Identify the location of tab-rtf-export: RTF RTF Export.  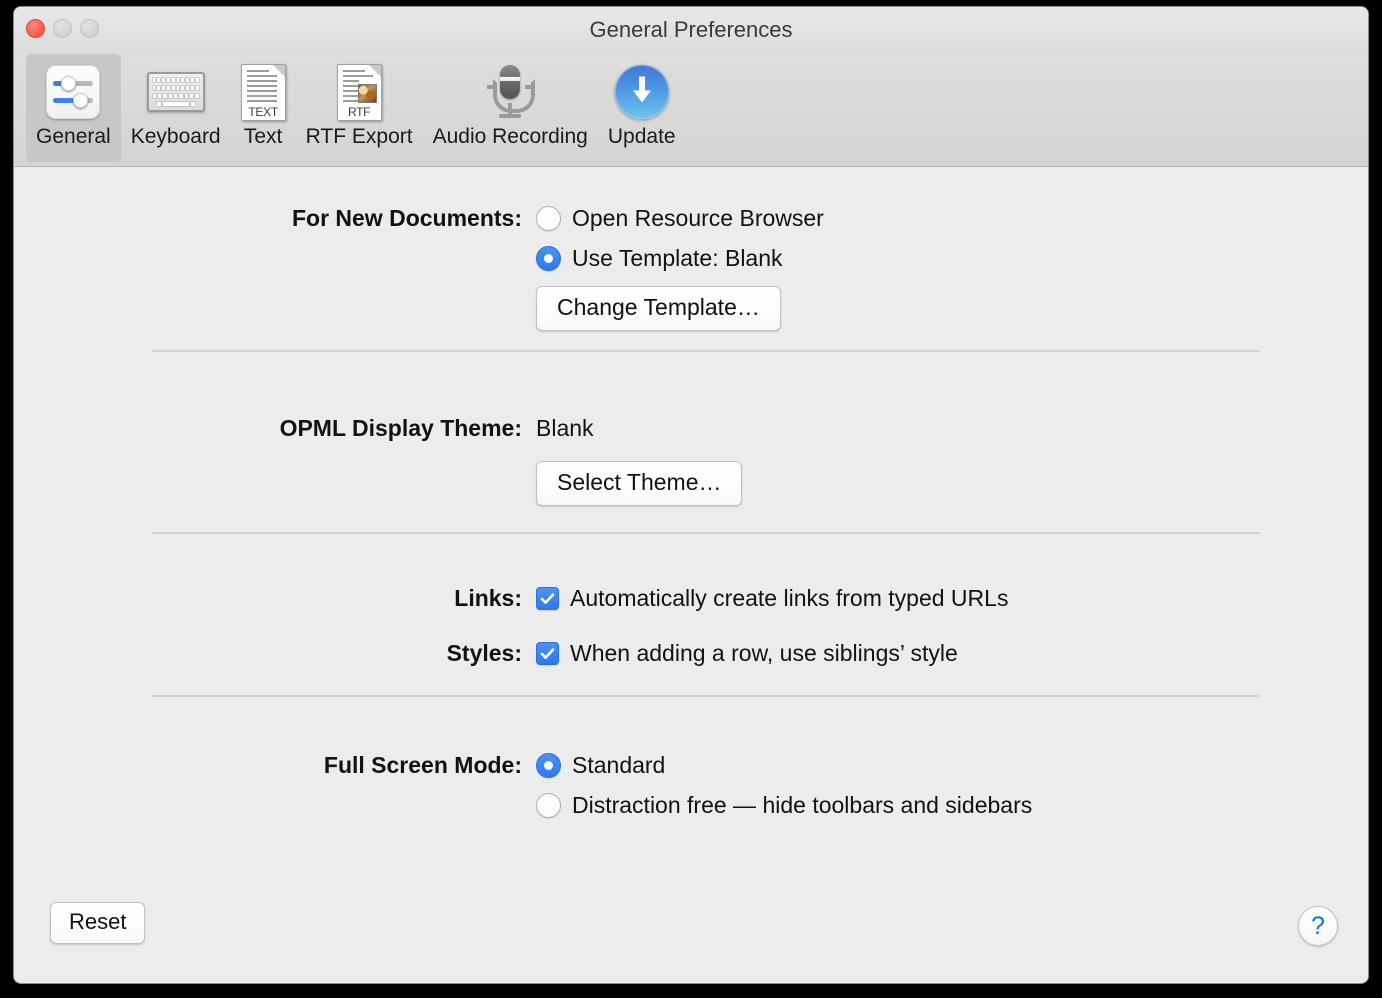
(359, 108).